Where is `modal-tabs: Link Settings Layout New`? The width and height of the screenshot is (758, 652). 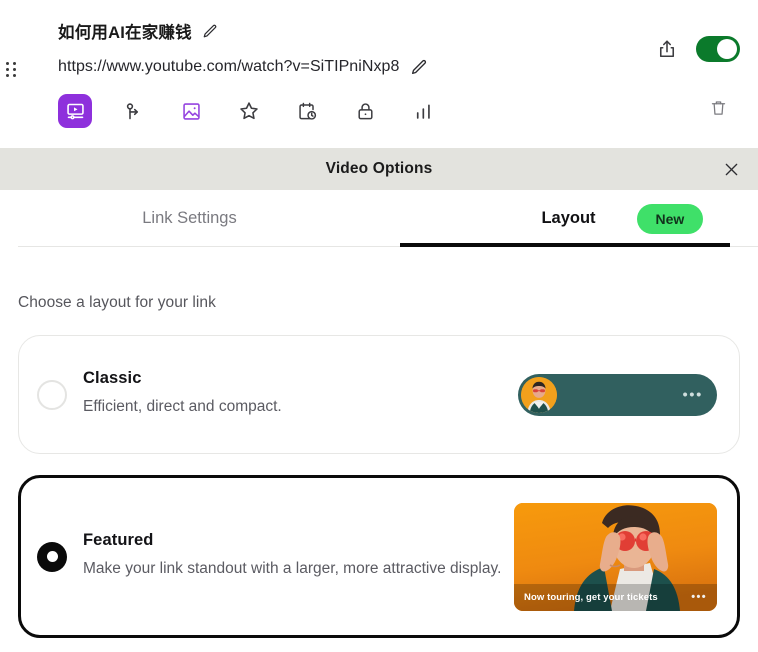
modal-tabs: Link Settings Layout New is located at coordinates (379, 218).